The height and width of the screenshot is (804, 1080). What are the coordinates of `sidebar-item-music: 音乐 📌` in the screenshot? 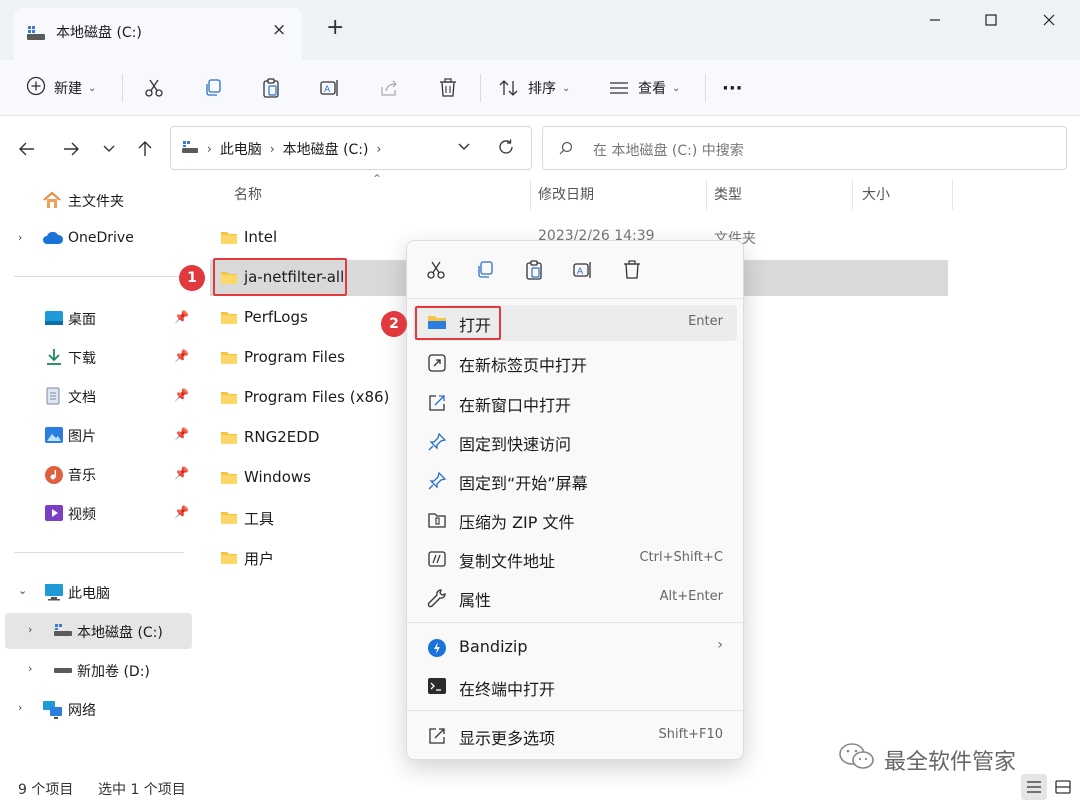 It's located at (97, 474).